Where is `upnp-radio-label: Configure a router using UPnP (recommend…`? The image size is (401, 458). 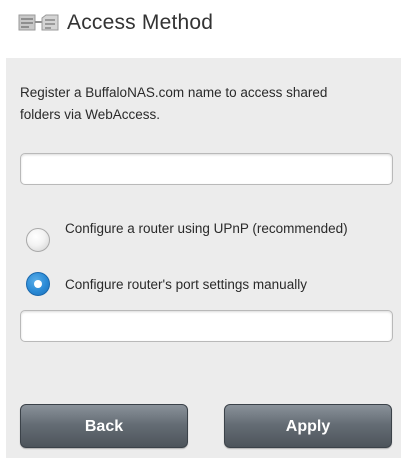
upnp-radio-label: Configure a router using UPnP (recommend… is located at coordinates (225, 228).